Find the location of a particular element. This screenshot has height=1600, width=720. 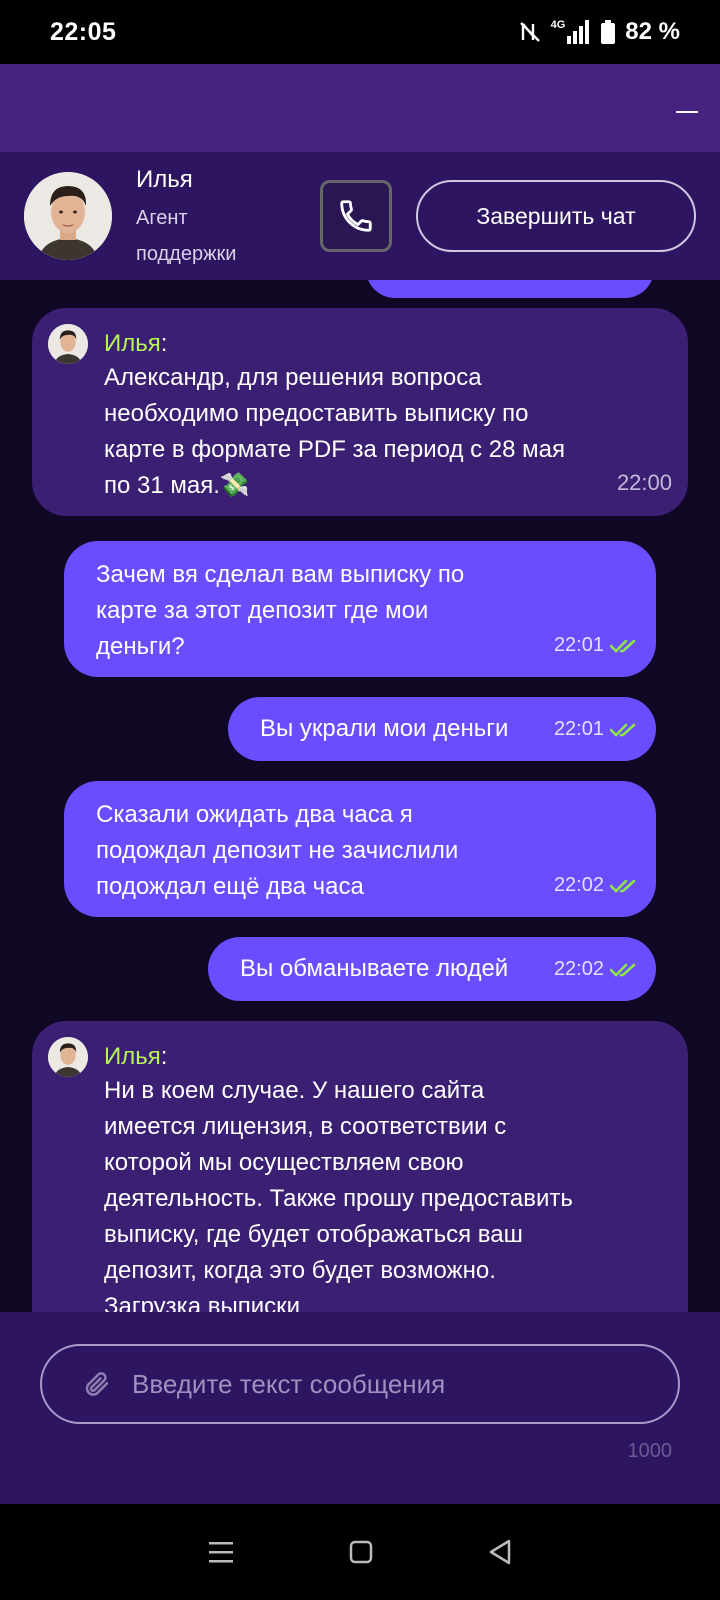

network-indicator: 4G is located at coordinates (571, 32).